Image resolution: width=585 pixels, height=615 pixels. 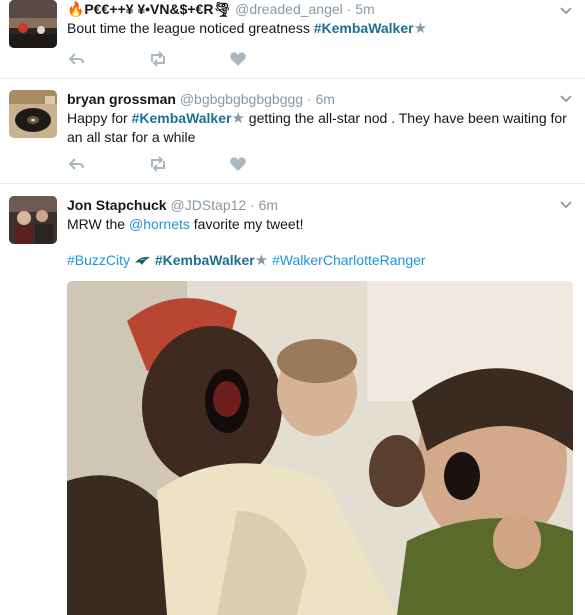 I want to click on timestamp: 5m, so click(x=364, y=9).